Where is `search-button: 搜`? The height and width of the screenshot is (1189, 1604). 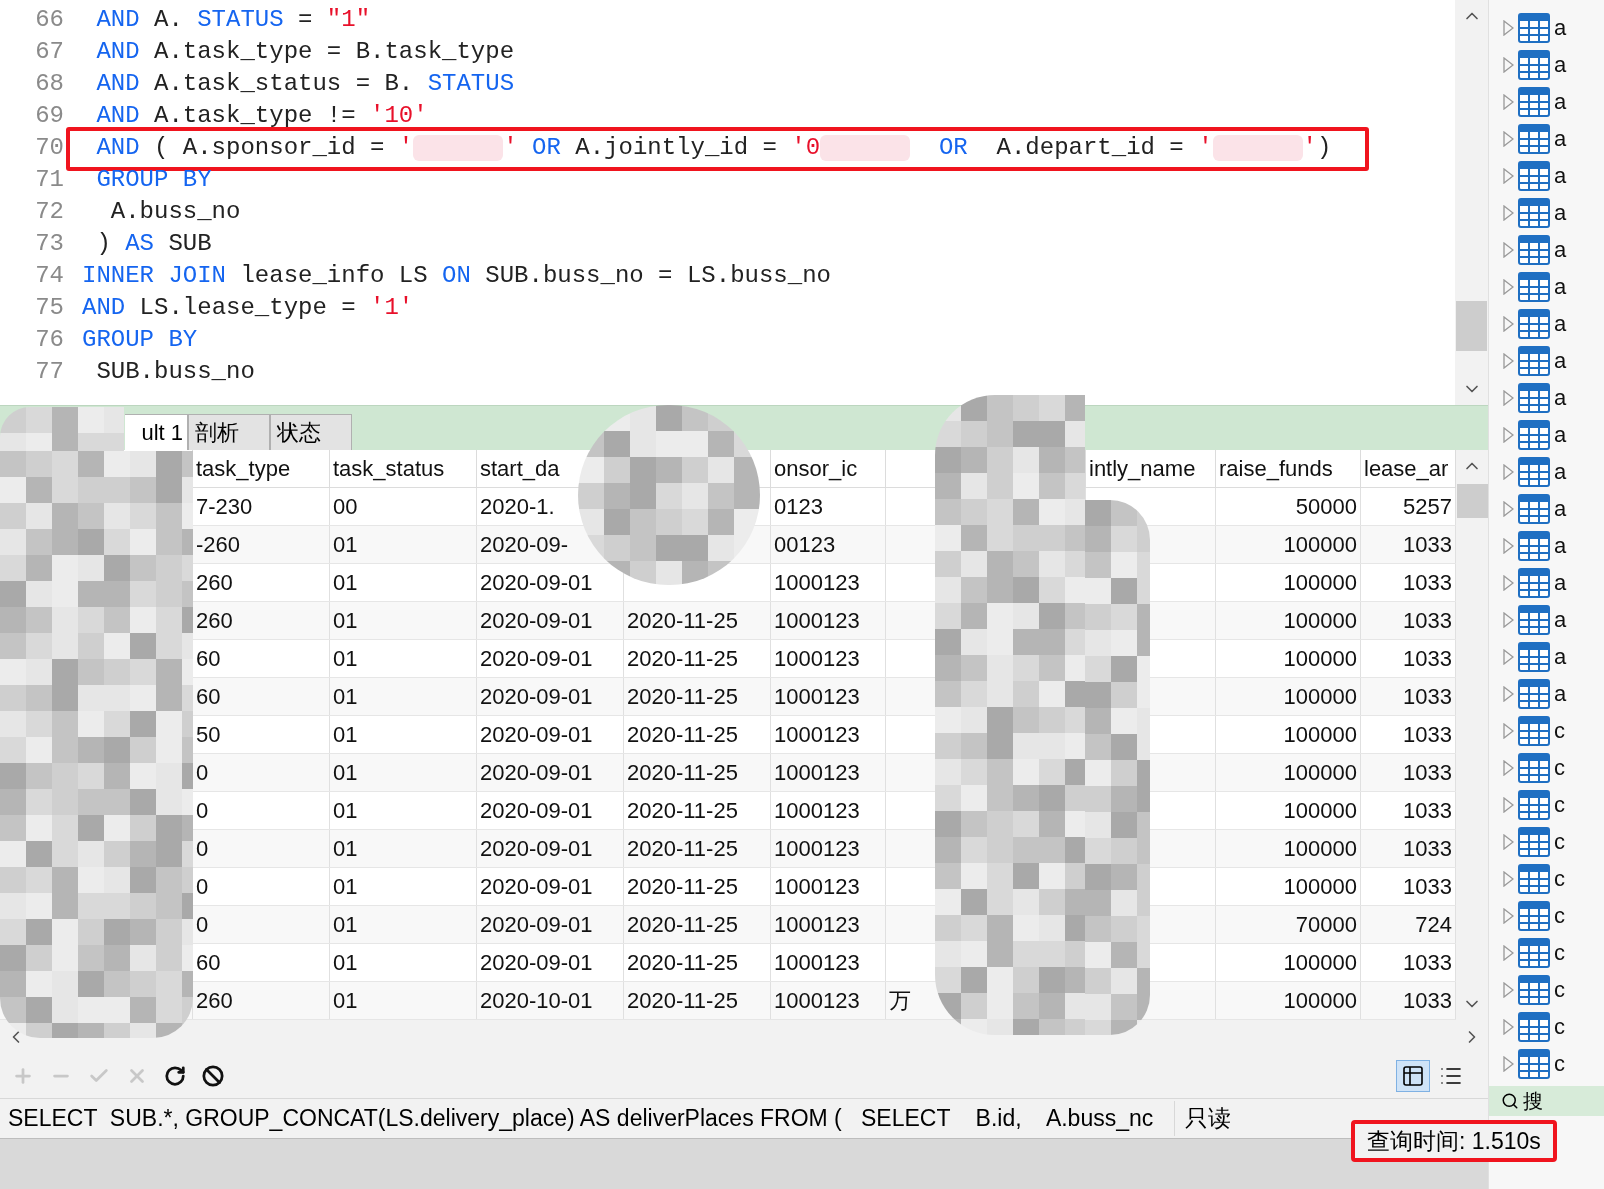
search-button: 搜 is located at coordinates (1546, 1101).